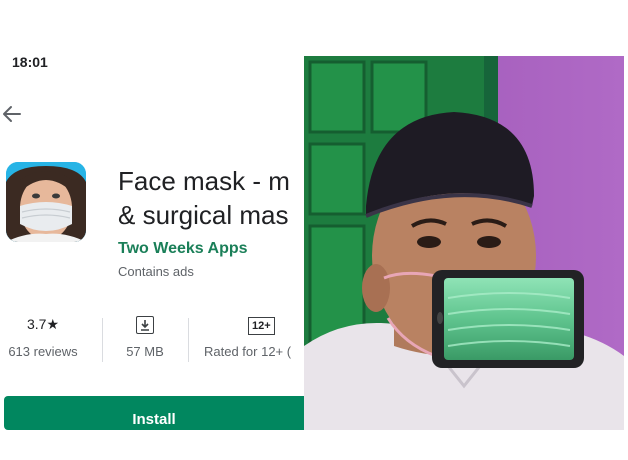 Image resolution: width=628 pixels, height=460 pixels. Describe the element at coordinates (261, 326) in the screenshot. I see `age-rating-badge: 12+` at that location.